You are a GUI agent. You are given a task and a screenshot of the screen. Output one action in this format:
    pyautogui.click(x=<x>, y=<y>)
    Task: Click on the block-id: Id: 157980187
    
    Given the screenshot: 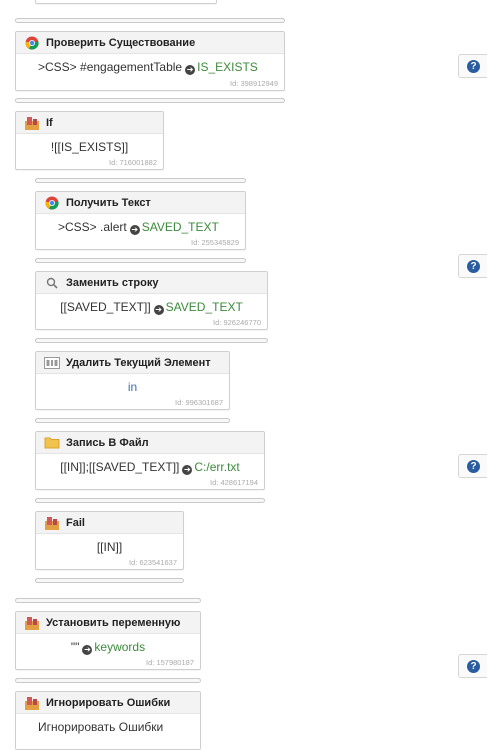 What is the action you would take?
    pyautogui.click(x=170, y=662)
    